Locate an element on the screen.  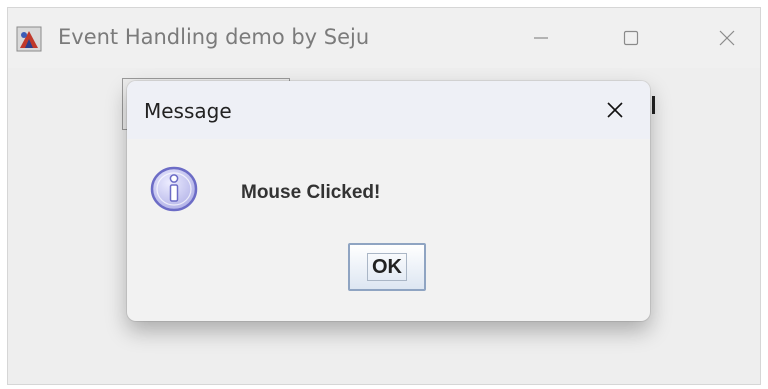
info-icon is located at coordinates (174, 189).